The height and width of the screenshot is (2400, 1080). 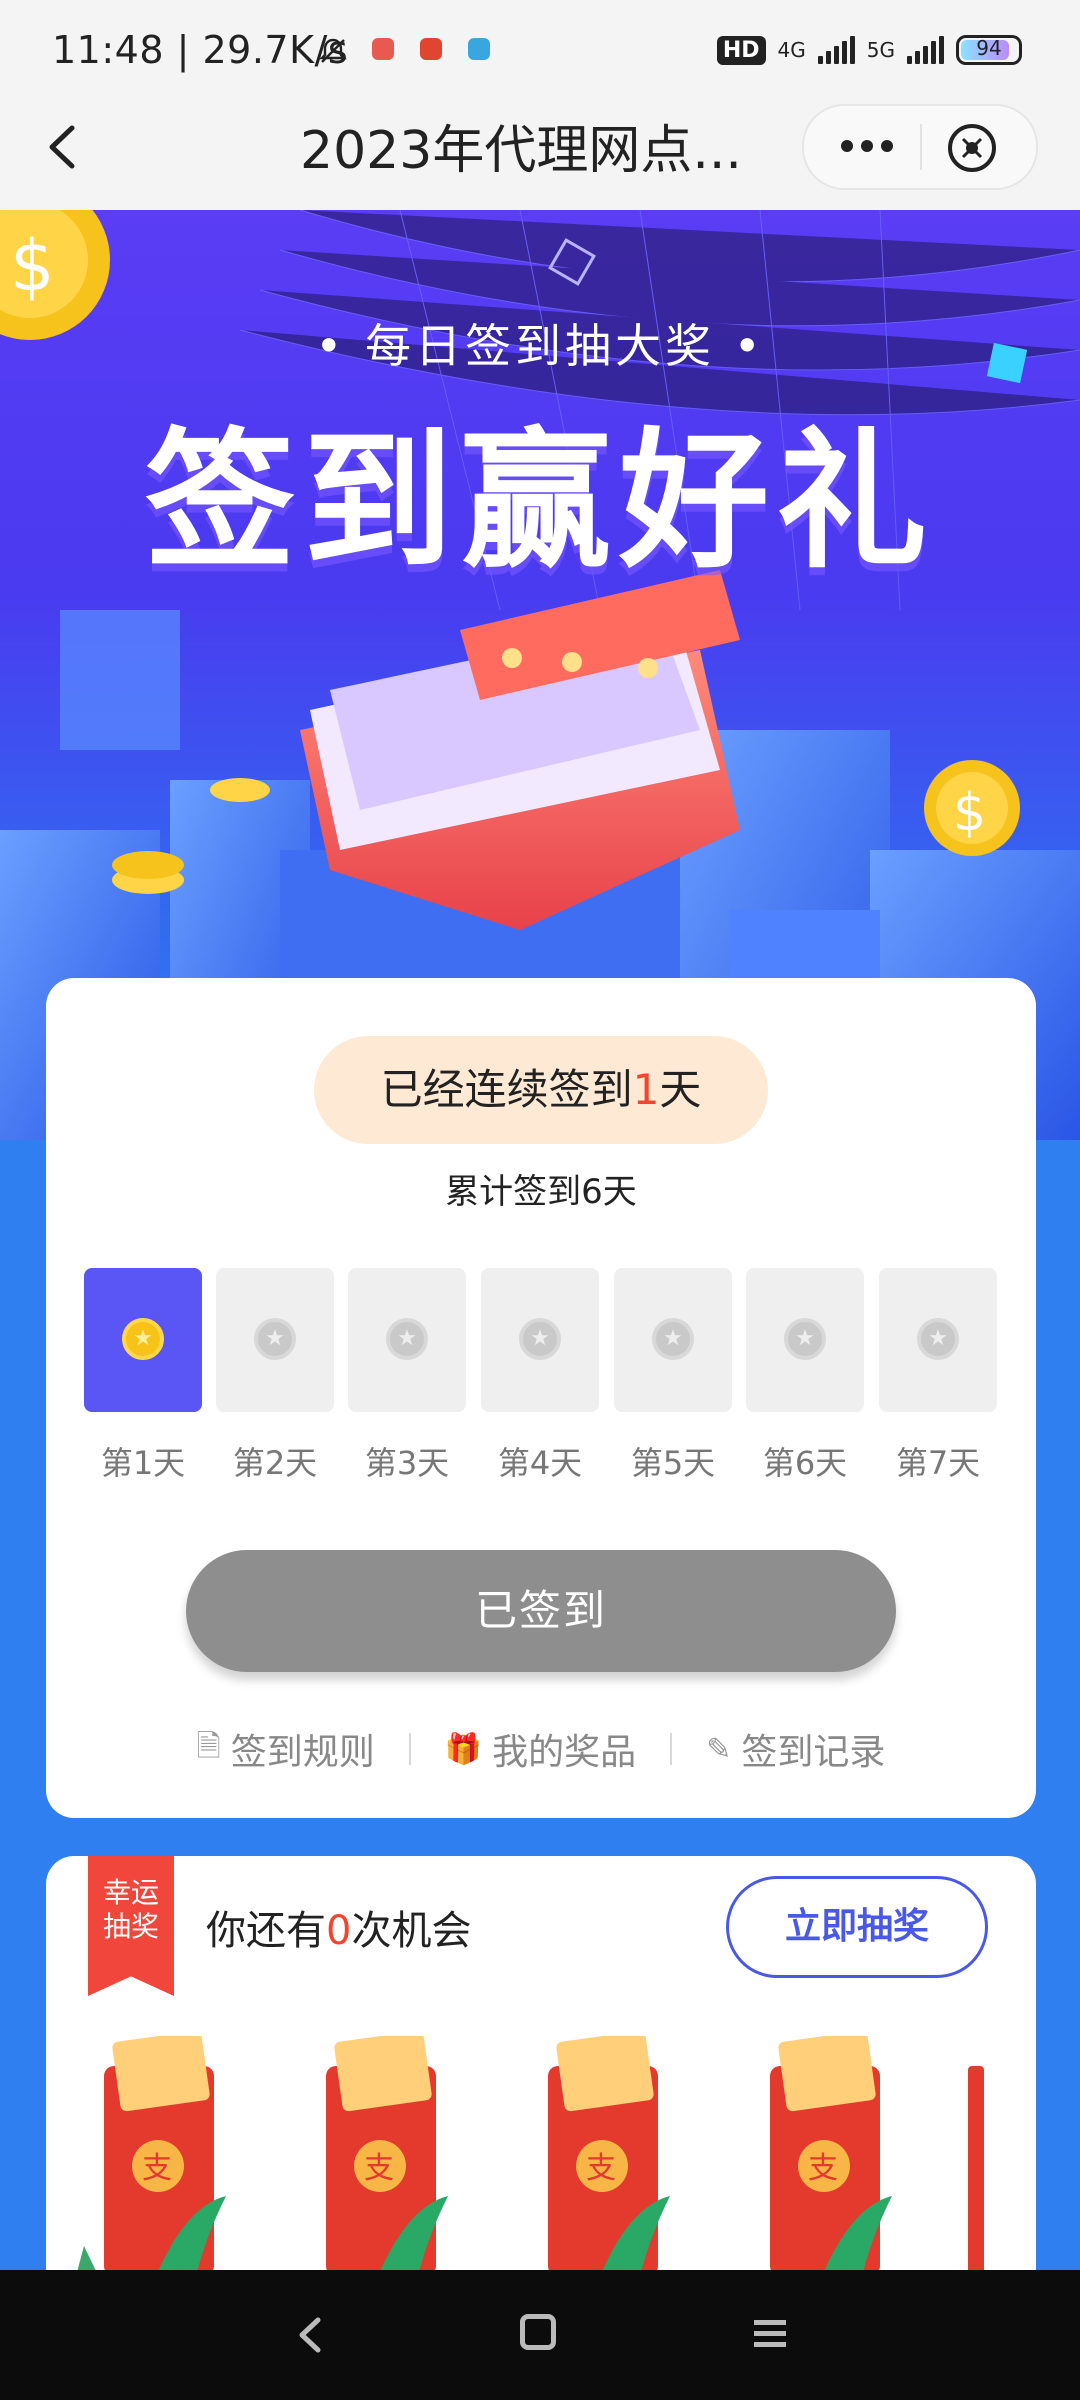 I want to click on signin-links: 🗎 签到规则 🎁 我的奖品 ✎ 签到记录, so click(x=541, y=1749).